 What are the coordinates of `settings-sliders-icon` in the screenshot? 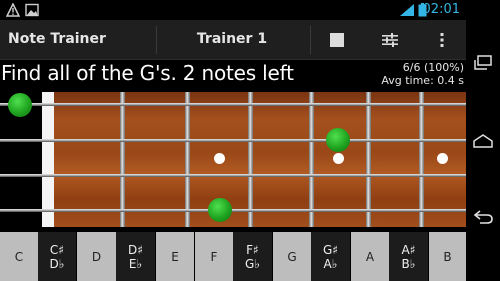 It's located at (390, 40).